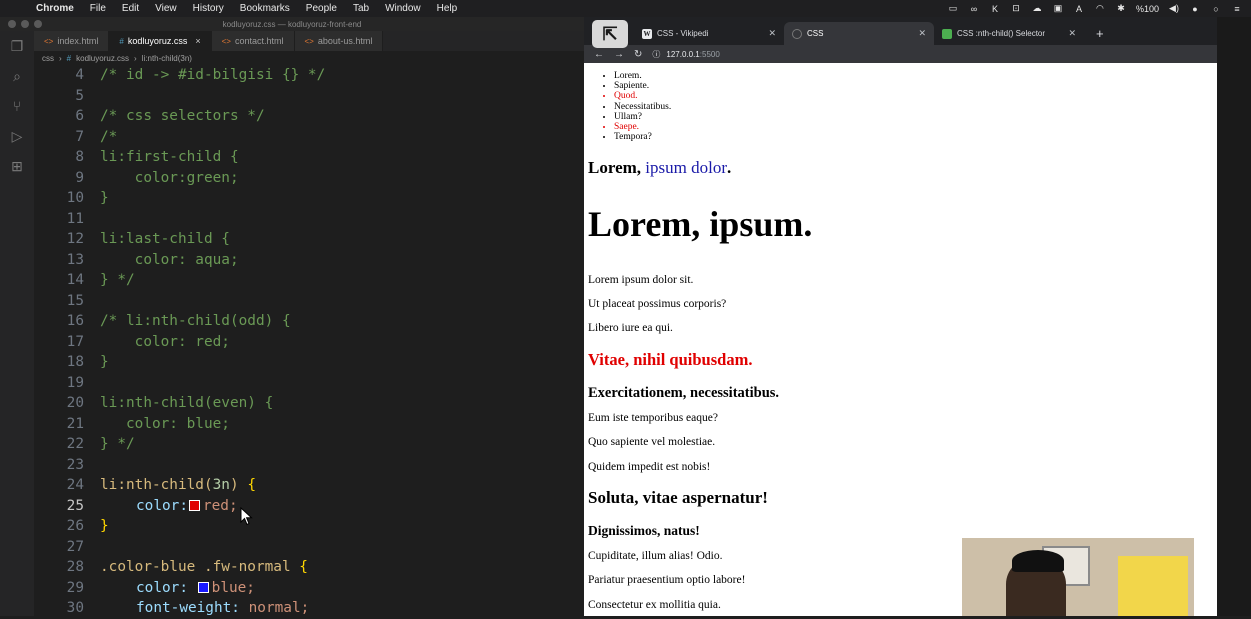 The height and width of the screenshot is (619, 1251). Describe the element at coordinates (194, 506) in the screenshot. I see `color-swatch-red` at that location.